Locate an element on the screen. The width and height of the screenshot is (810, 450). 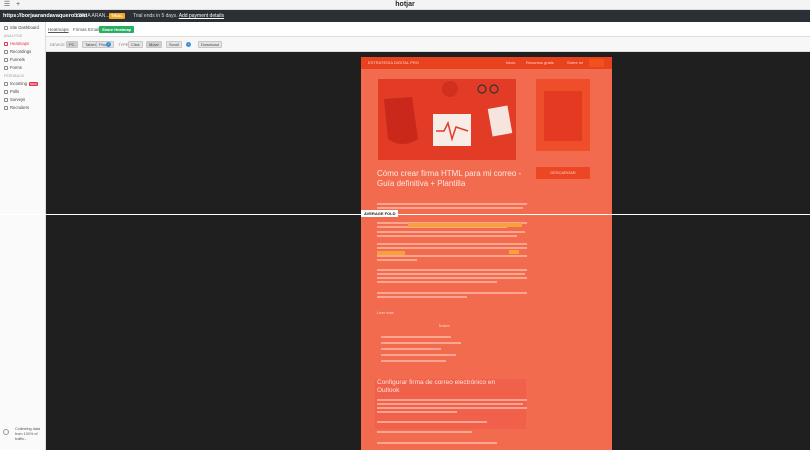
nav-item: Inicio is located at coordinates (511, 62).